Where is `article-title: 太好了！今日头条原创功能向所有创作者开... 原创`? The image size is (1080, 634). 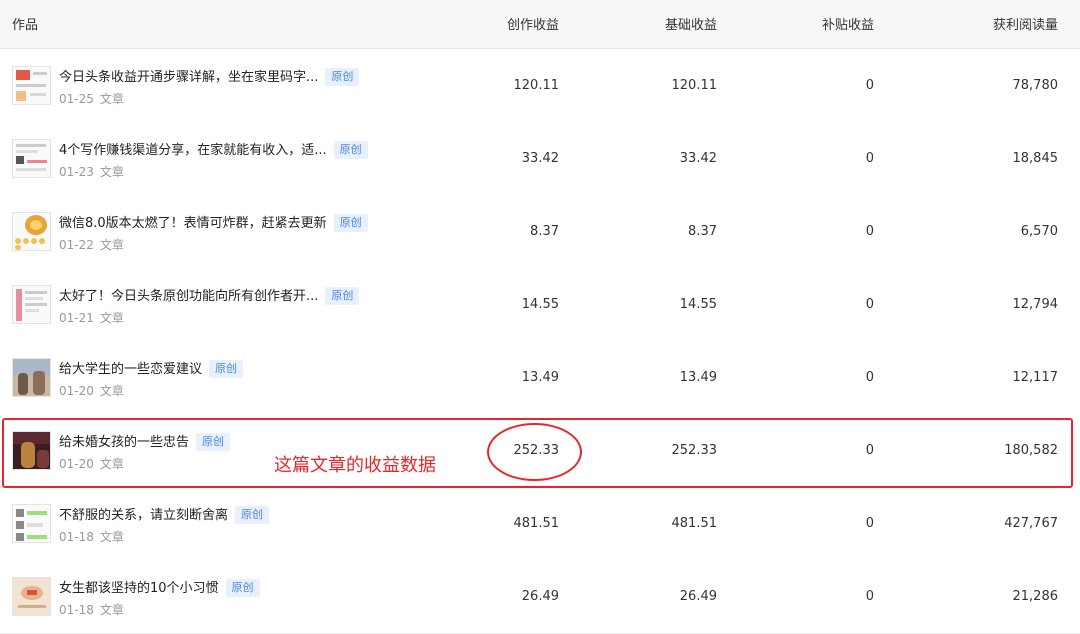
article-title: 太好了！今日头条原创功能向所有创作者开... 原创 is located at coordinates (209, 295).